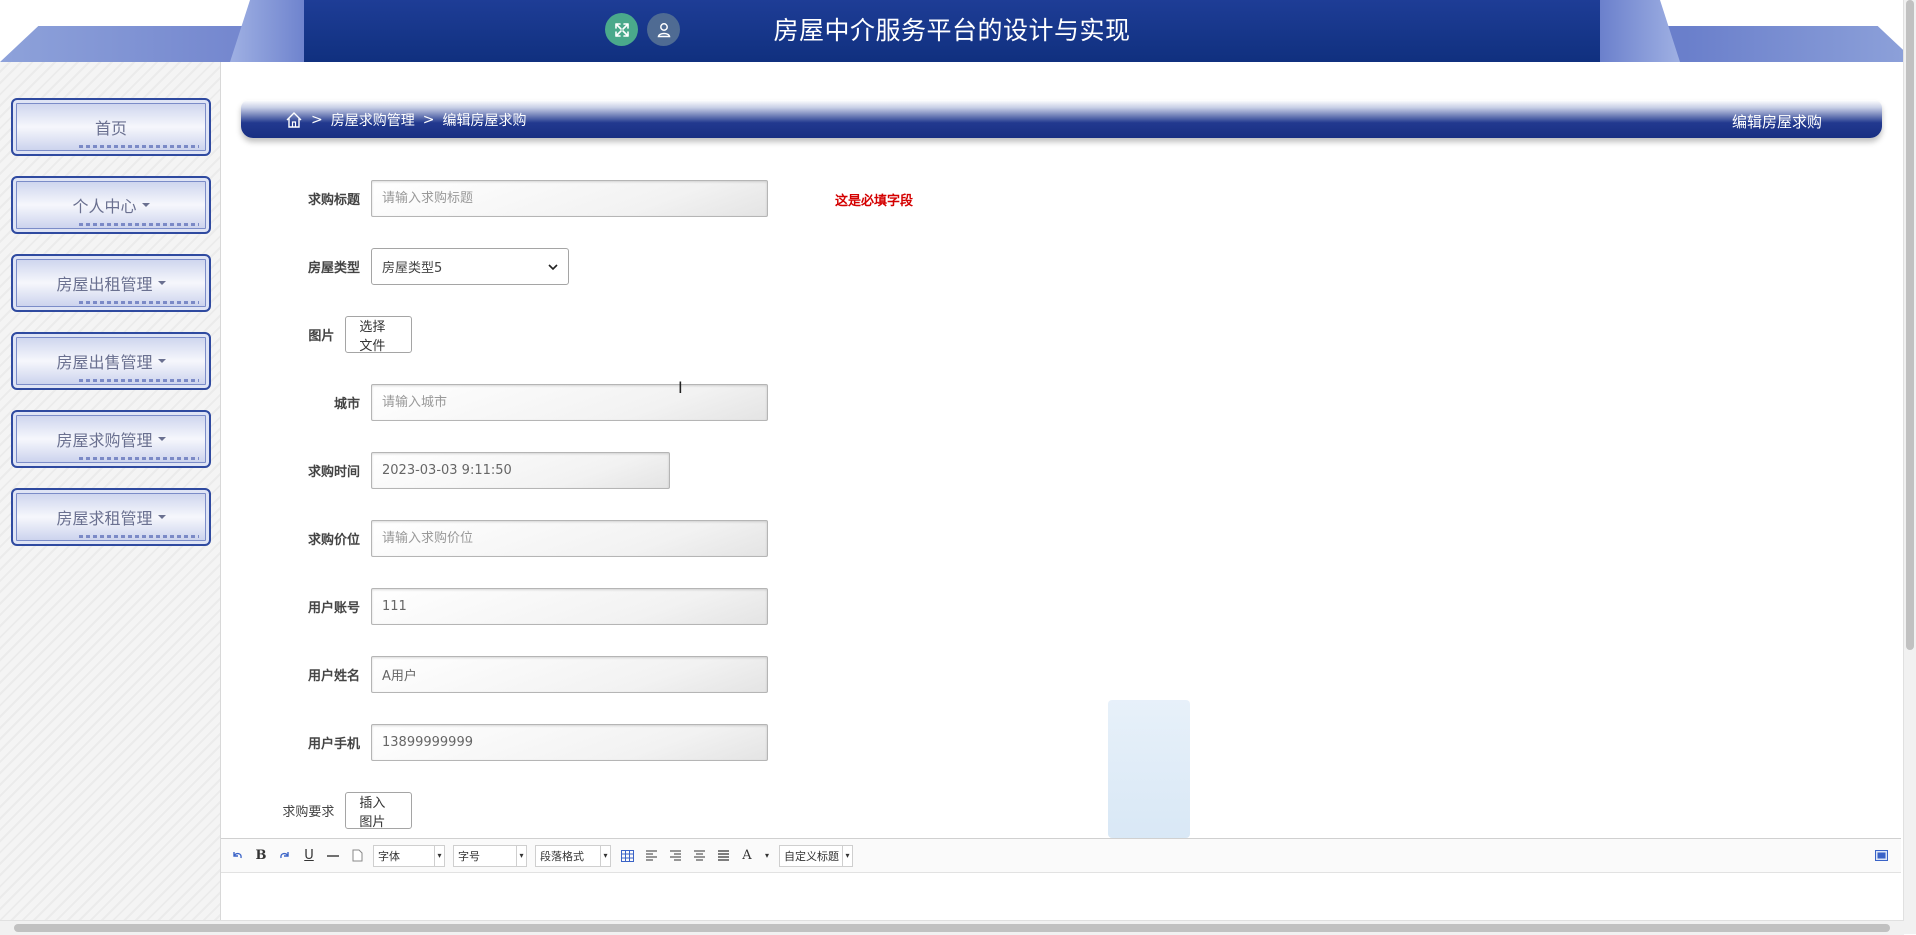 This screenshot has width=1916, height=935. What do you see at coordinates (811, 856) in the screenshot?
I see `custom-title-value: 自定义标题` at bounding box center [811, 856].